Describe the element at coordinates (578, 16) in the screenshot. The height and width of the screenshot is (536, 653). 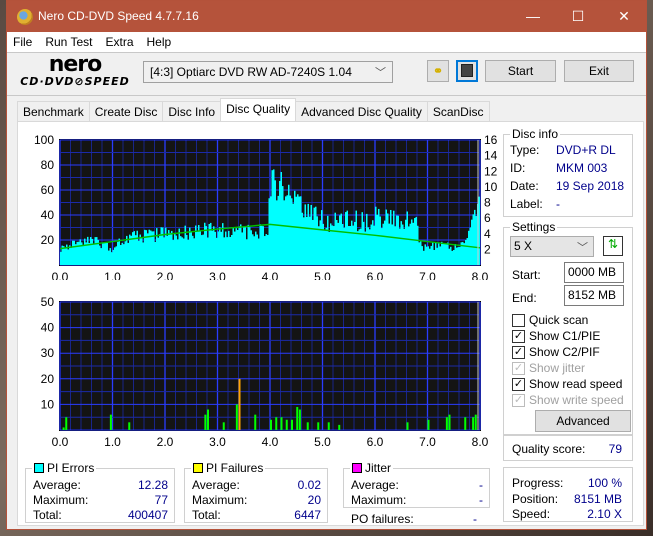
I see `maximize-button: ☐` at that location.